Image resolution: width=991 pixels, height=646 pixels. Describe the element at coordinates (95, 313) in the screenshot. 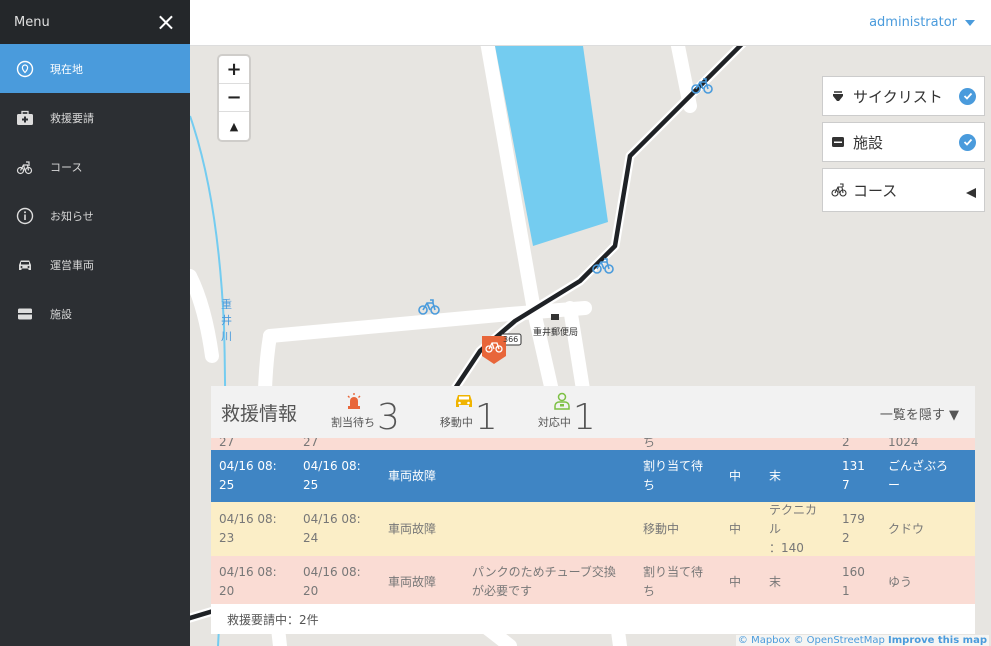

I see `sidebar-item-facility: 施設` at that location.